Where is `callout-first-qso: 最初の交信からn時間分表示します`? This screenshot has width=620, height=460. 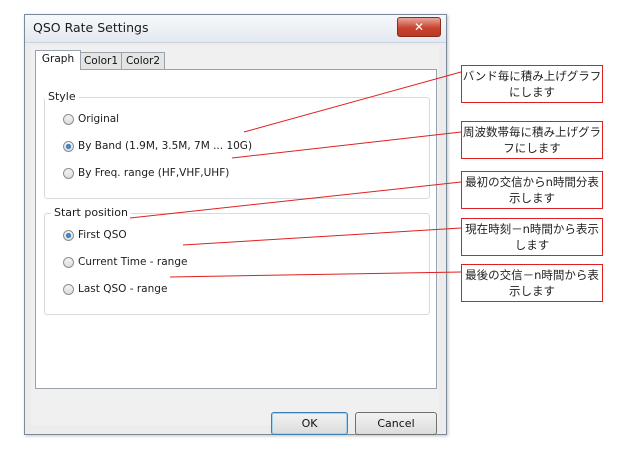
callout-first-qso: 最初の交信からn時間分表示します is located at coordinates (532, 190).